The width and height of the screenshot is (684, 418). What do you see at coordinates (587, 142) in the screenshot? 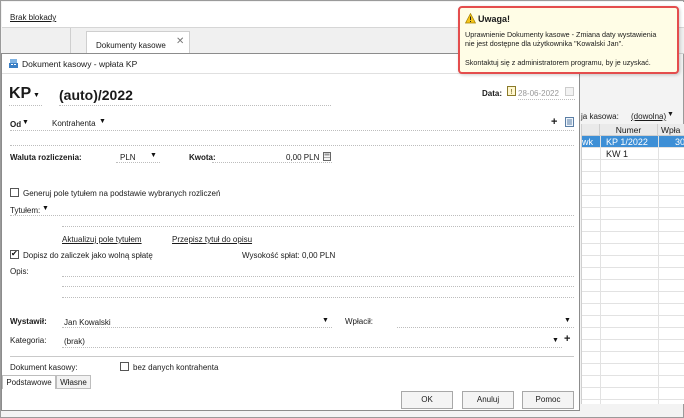
I see `row-prefix: wk` at bounding box center [587, 142].